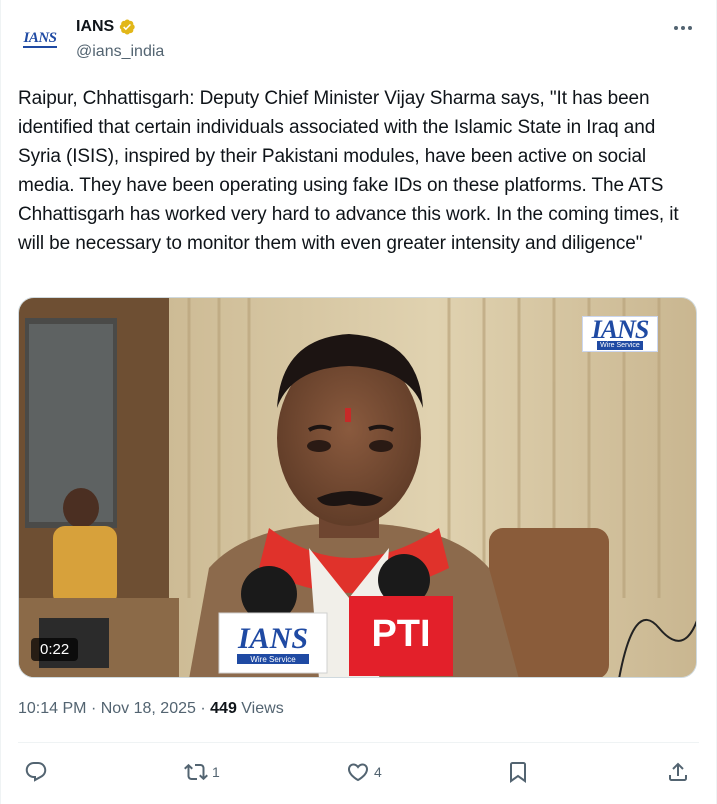 The height and width of the screenshot is (804, 717). I want to click on like-count: 4, so click(378, 772).